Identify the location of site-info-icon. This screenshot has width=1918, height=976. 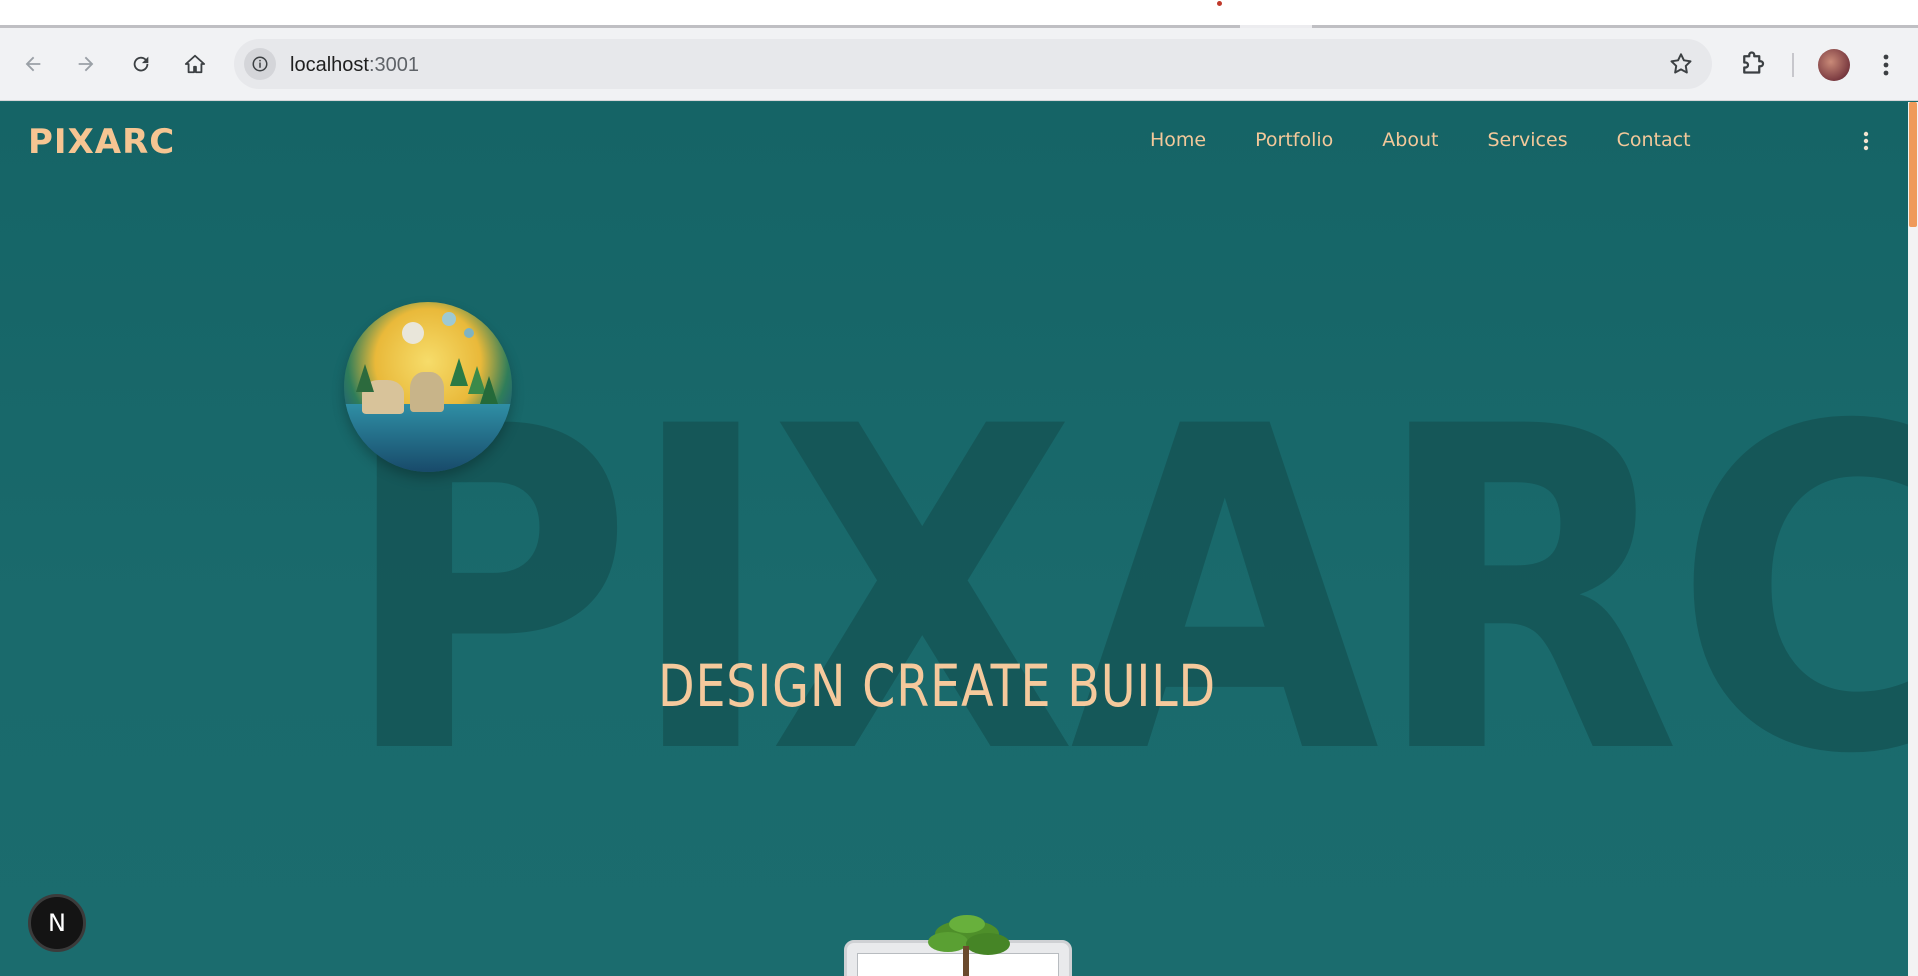
(260, 64).